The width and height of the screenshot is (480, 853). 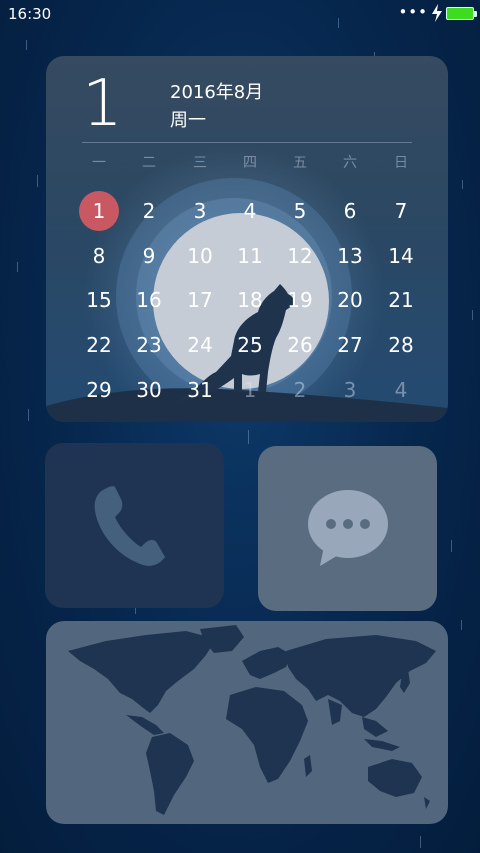 What do you see at coordinates (99, 256) in the screenshot?
I see `day-cell: 8` at bounding box center [99, 256].